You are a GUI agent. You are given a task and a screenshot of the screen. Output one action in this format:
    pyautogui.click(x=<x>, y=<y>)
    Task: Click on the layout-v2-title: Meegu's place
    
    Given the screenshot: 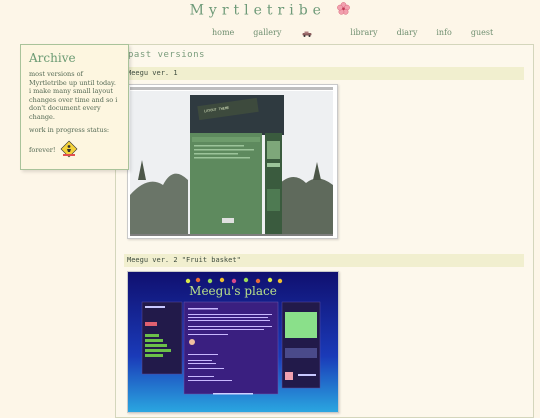 What is the action you would take?
    pyautogui.click(x=233, y=291)
    